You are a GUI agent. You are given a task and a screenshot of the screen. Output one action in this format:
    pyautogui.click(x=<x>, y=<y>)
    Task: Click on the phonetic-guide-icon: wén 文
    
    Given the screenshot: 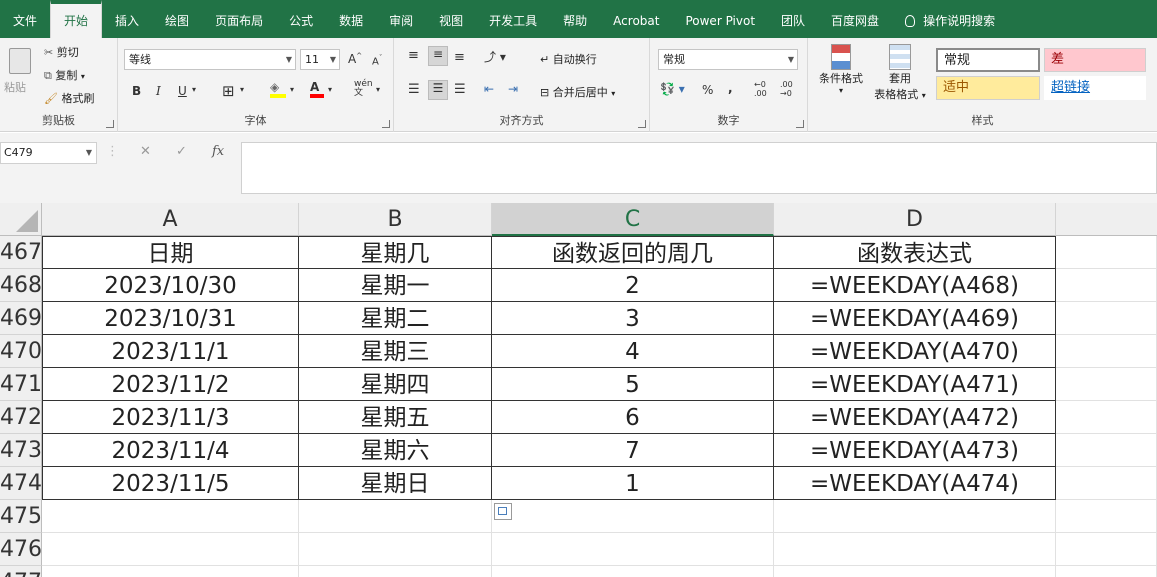 What is the action you would take?
    pyautogui.click(x=363, y=89)
    